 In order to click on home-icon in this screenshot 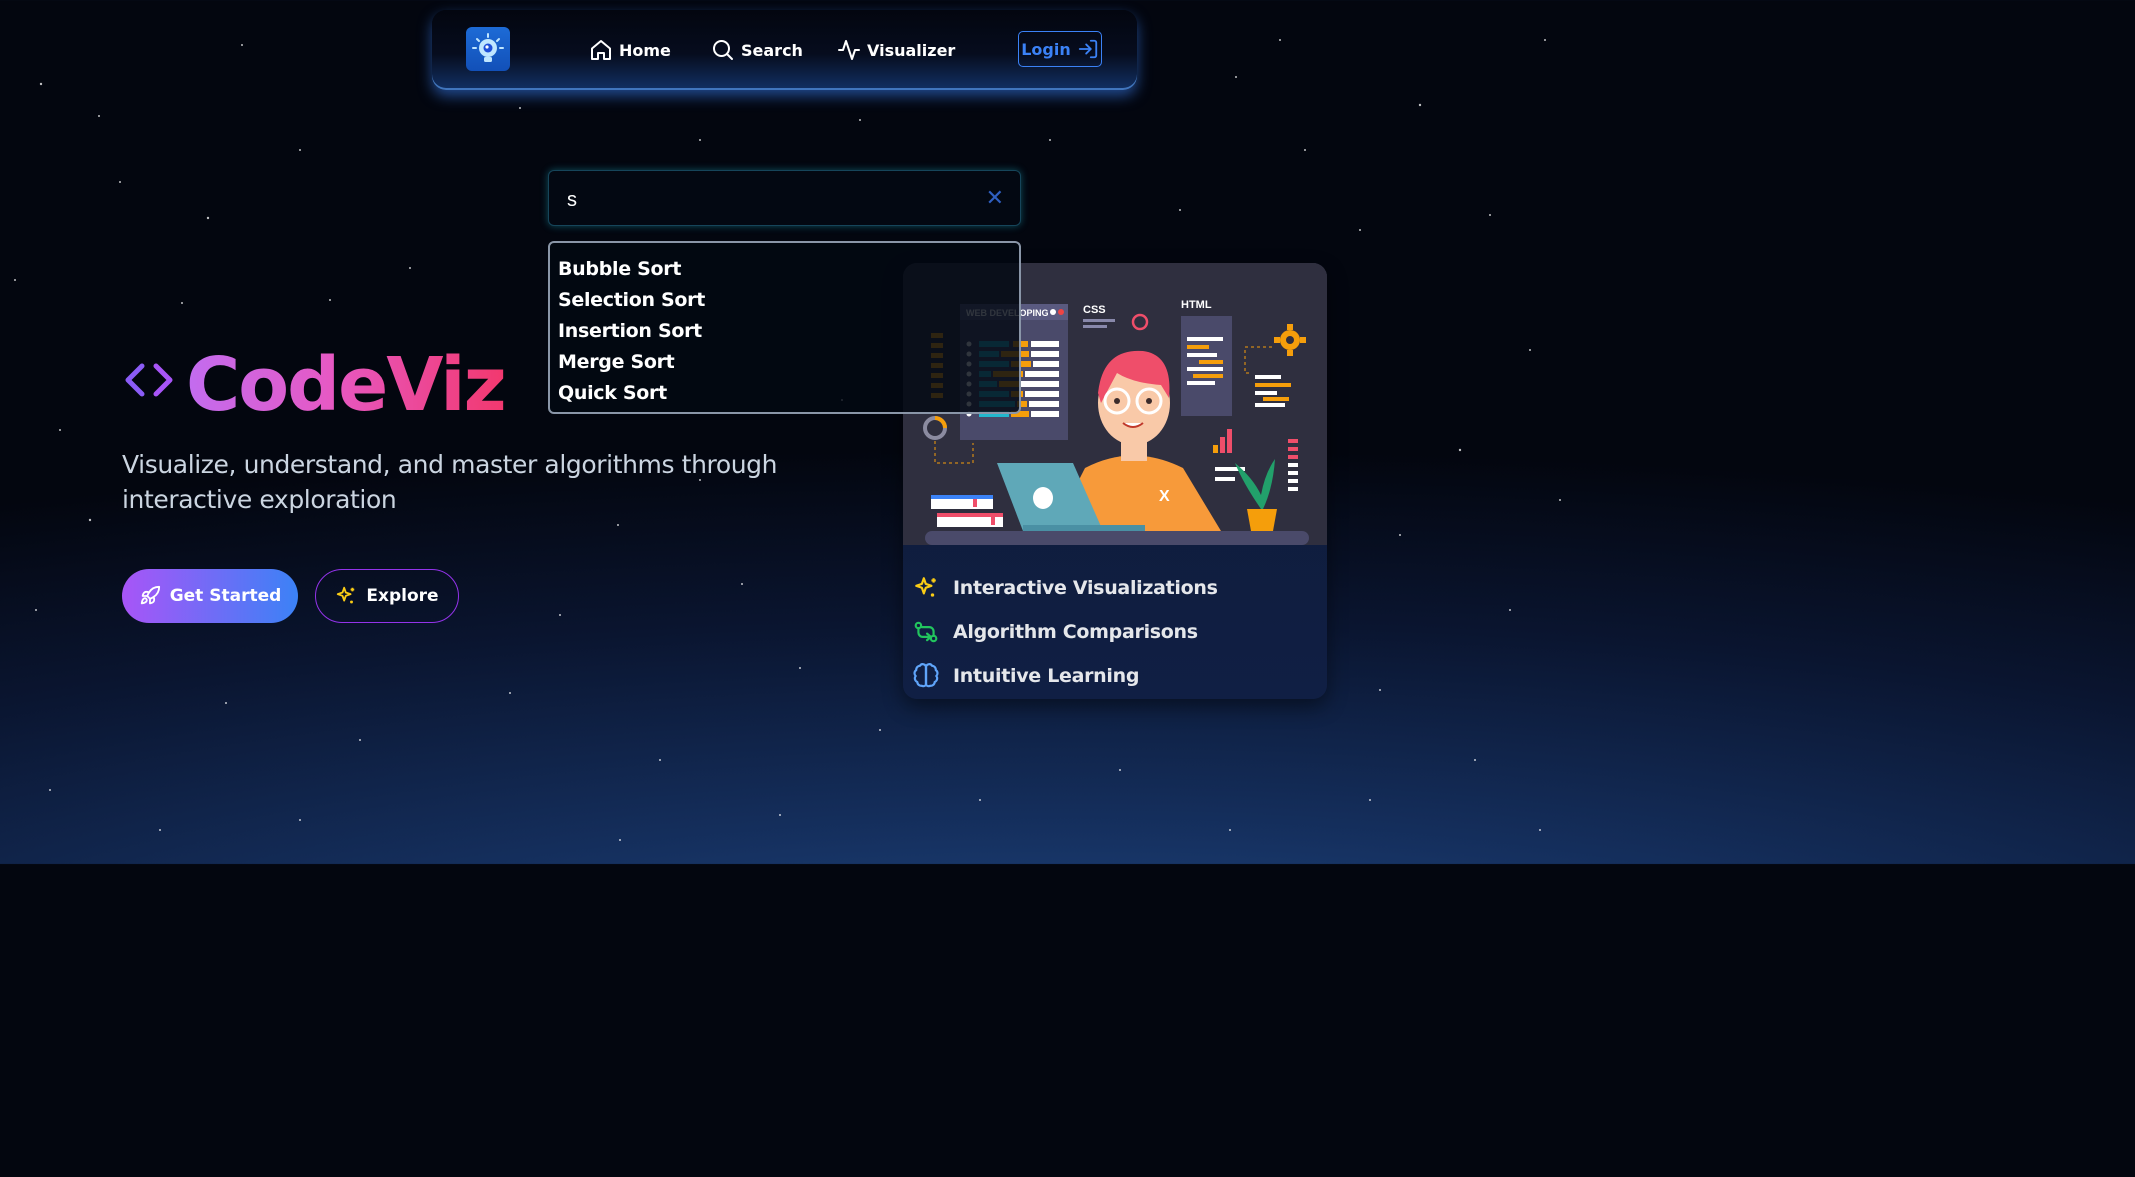, I will do `click(601, 50)`.